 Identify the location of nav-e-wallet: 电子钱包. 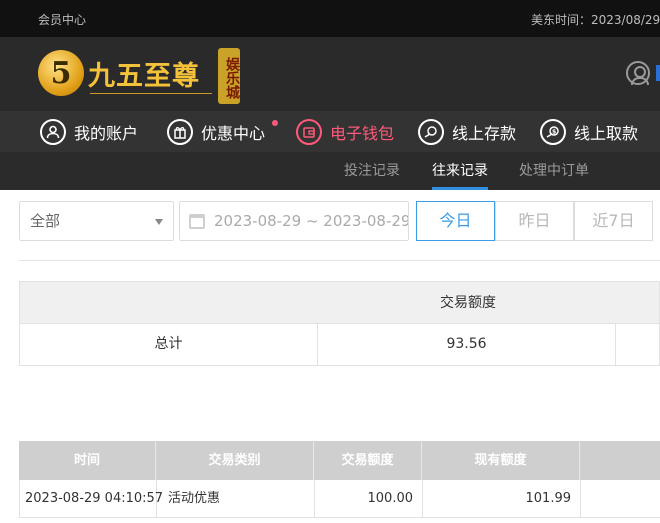
(345, 131).